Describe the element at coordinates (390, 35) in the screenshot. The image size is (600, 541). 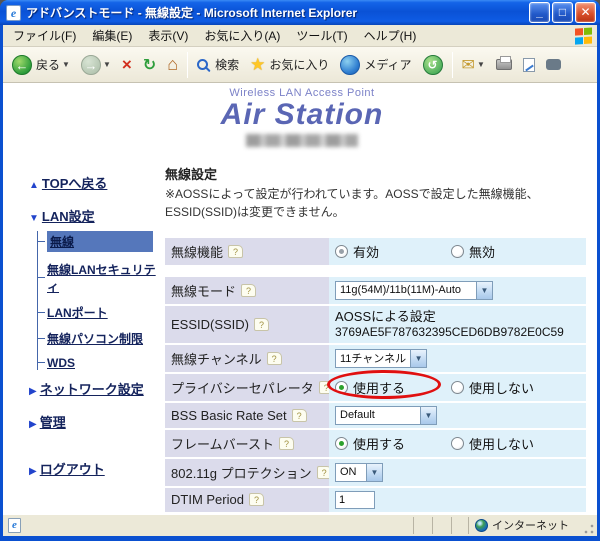
I see `menu-help: ヘルプ(H)` at that location.